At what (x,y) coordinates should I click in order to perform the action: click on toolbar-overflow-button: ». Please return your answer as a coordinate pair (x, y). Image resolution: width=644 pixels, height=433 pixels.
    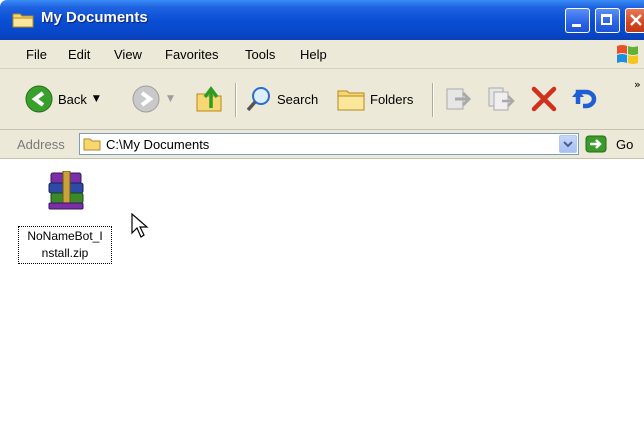
    Looking at the image, I should click on (637, 84).